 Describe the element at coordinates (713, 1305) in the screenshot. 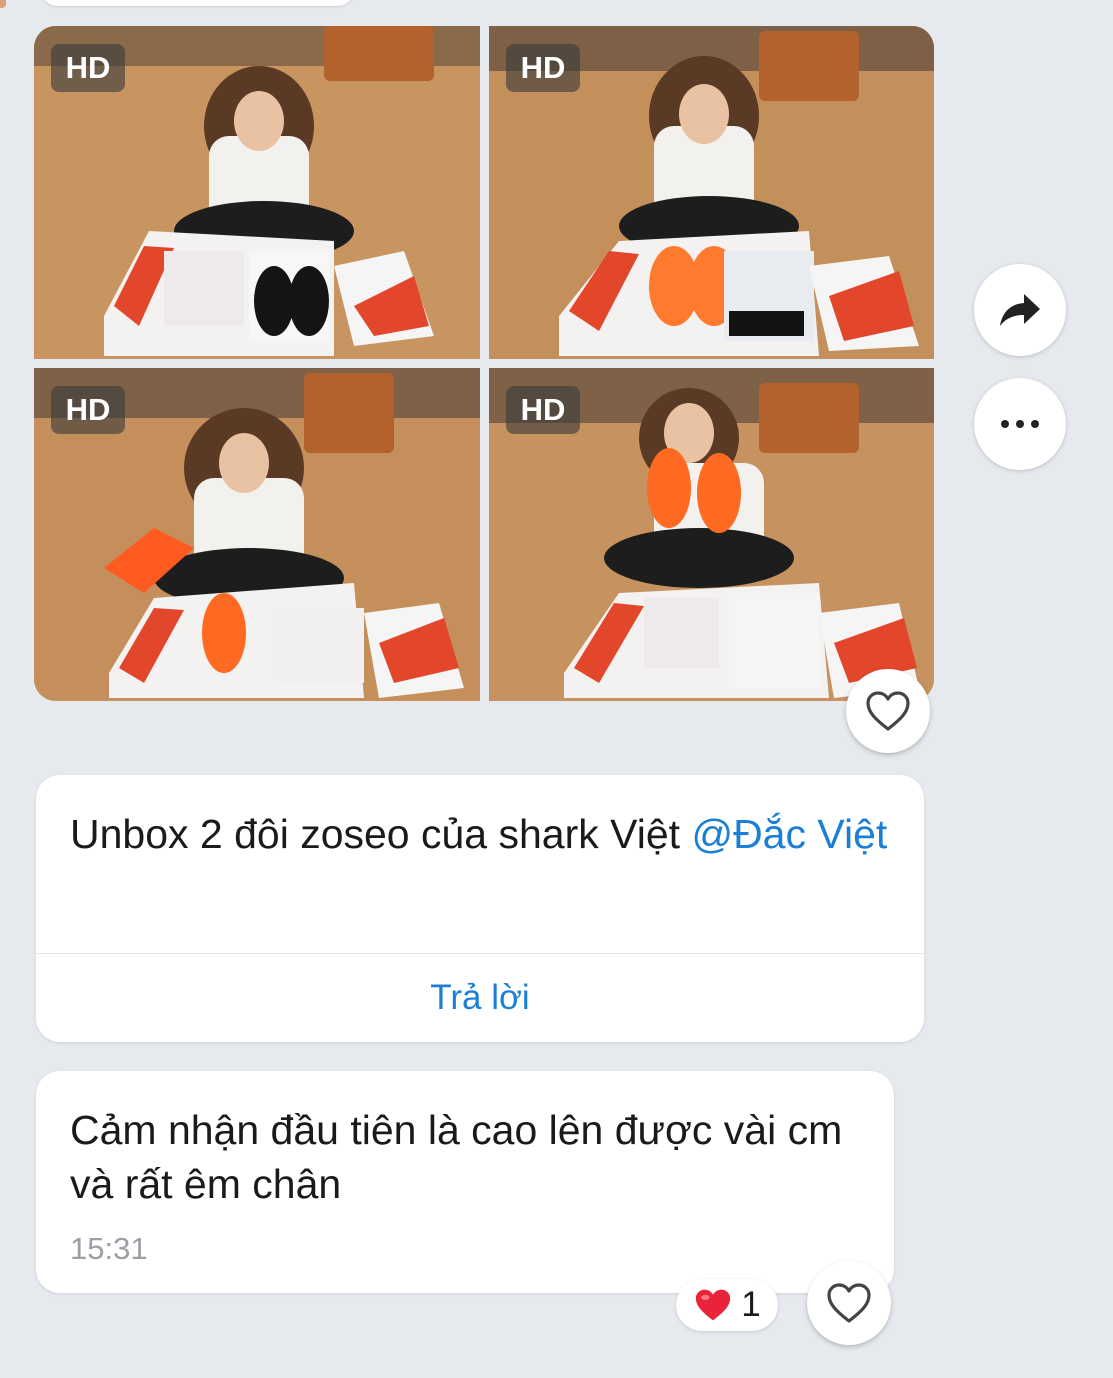

I see `red-heart-icon` at that location.